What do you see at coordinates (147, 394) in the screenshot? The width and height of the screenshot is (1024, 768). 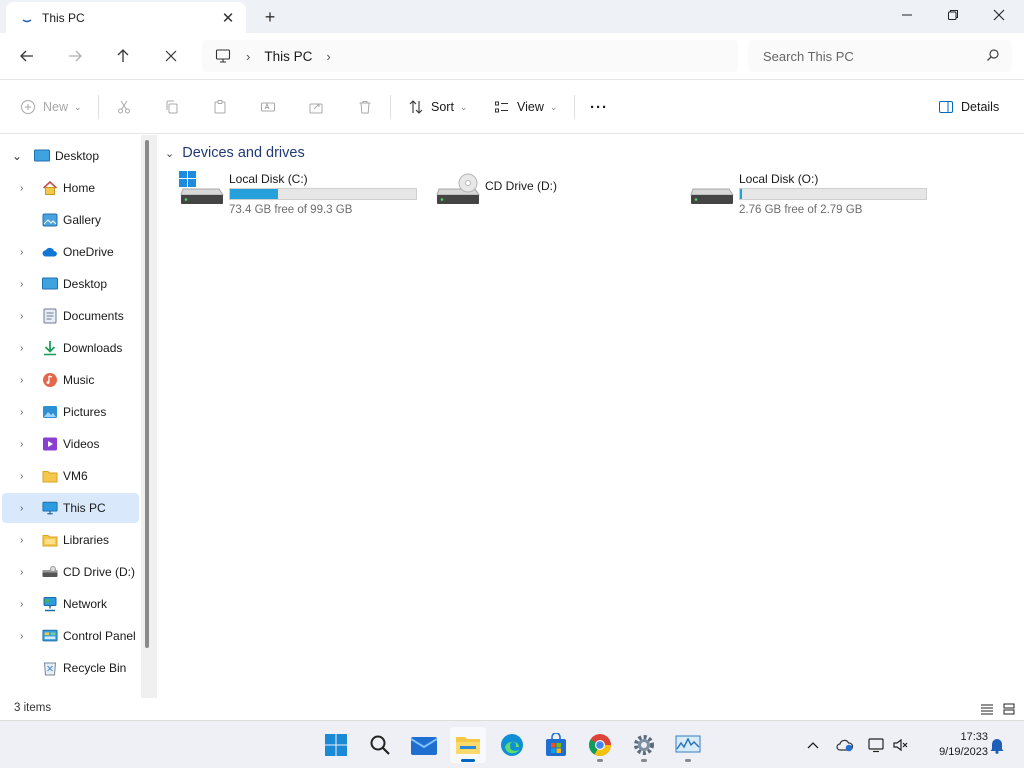 I see `sidebar-scrollbar-thumb` at bounding box center [147, 394].